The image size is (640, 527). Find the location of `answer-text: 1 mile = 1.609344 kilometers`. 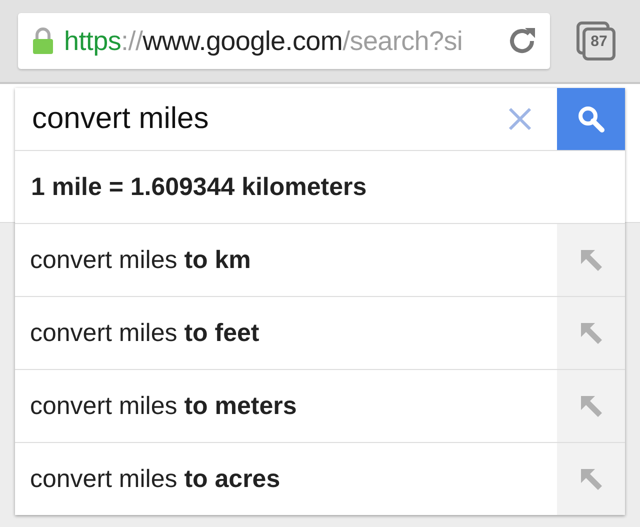

answer-text: 1 mile = 1.609344 kilometers is located at coordinates (320, 187).